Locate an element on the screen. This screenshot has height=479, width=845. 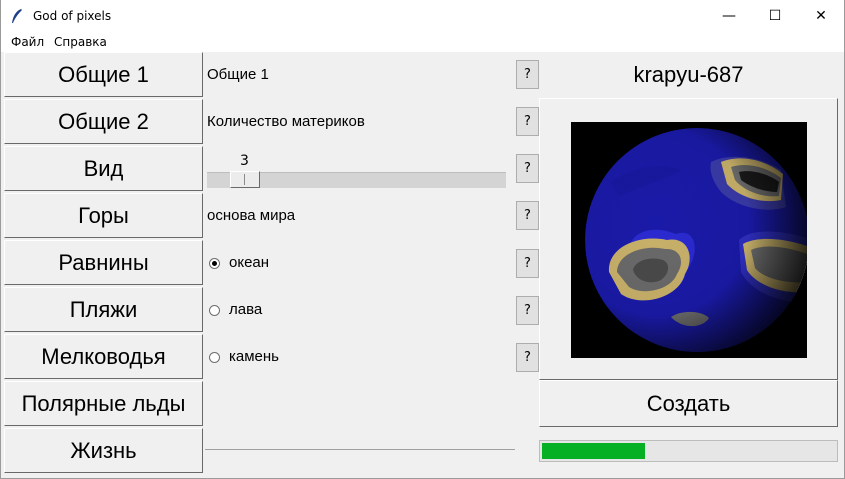
radio-ocean-label: океан is located at coordinates (249, 262).